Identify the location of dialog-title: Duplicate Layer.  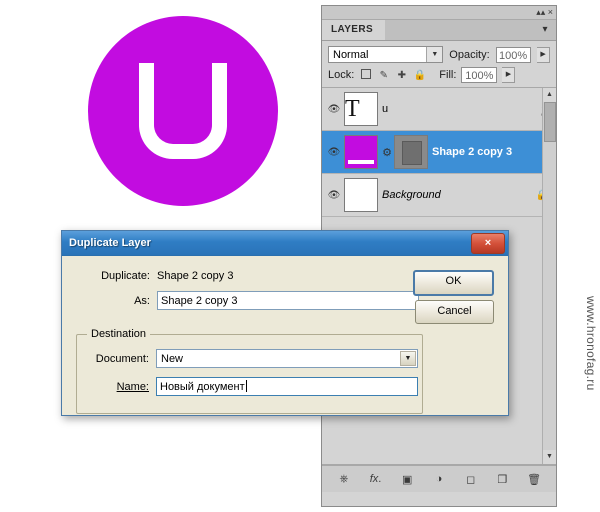
(110, 243).